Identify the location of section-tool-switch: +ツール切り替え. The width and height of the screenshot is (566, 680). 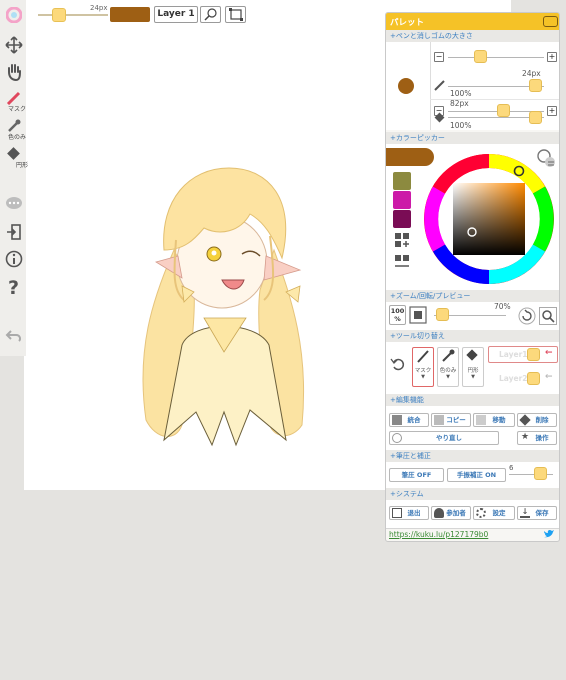
(472, 336).